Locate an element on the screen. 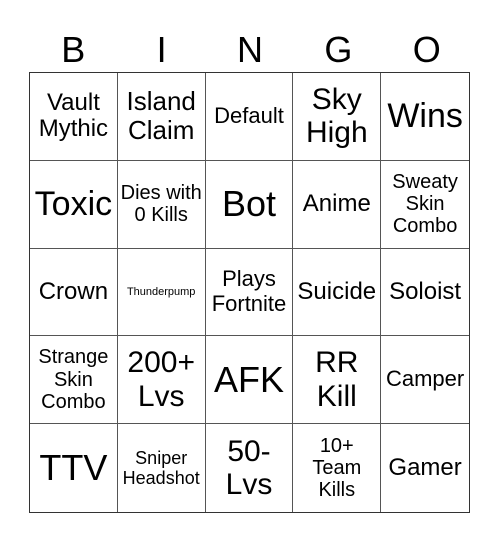  header-letter-o: O is located at coordinates (426, 49).